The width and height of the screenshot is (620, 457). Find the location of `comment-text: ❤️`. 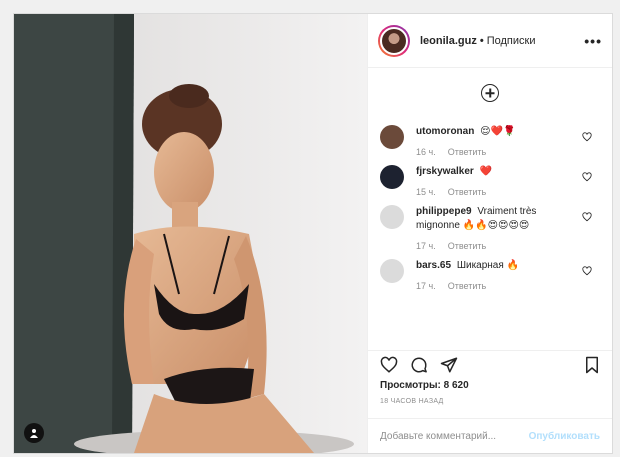

comment-text: ❤️ is located at coordinates (486, 171).